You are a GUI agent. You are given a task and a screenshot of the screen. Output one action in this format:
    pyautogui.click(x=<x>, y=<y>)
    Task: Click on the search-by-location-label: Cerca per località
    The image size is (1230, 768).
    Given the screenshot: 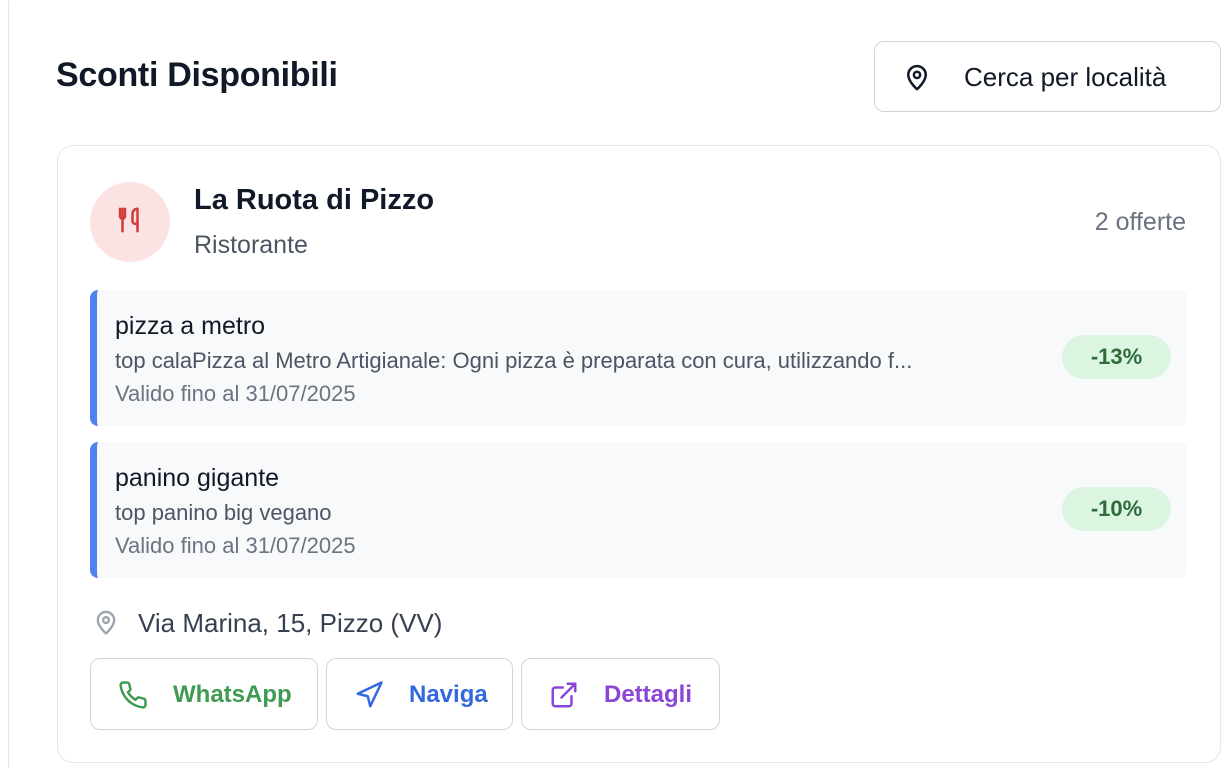 What is the action you would take?
    pyautogui.click(x=1065, y=77)
    